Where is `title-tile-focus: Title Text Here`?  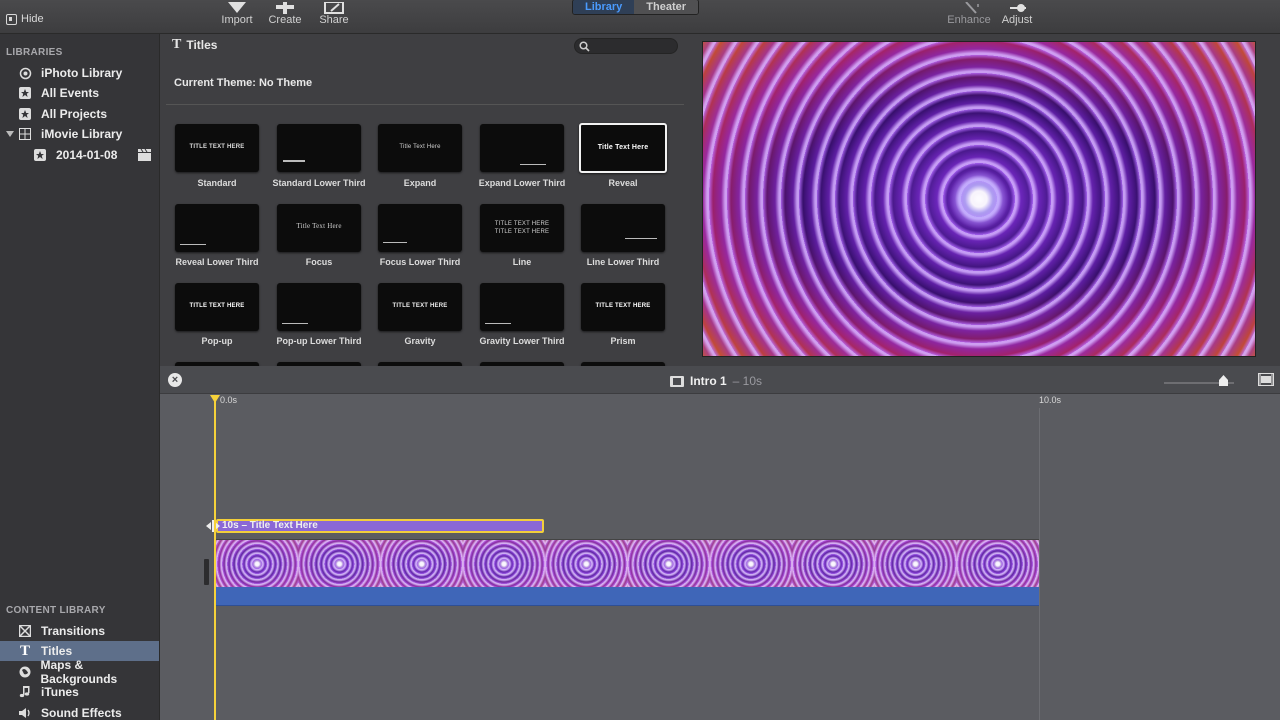
title-tile-focus: Title Text Here is located at coordinates (319, 228).